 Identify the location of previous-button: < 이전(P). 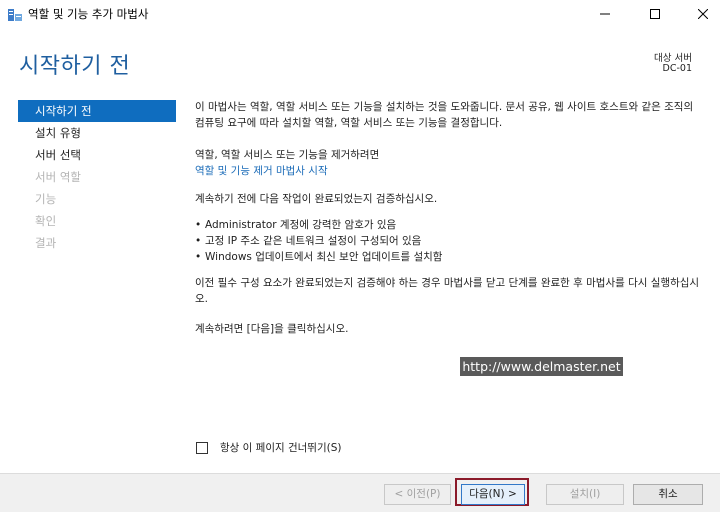
(417, 494).